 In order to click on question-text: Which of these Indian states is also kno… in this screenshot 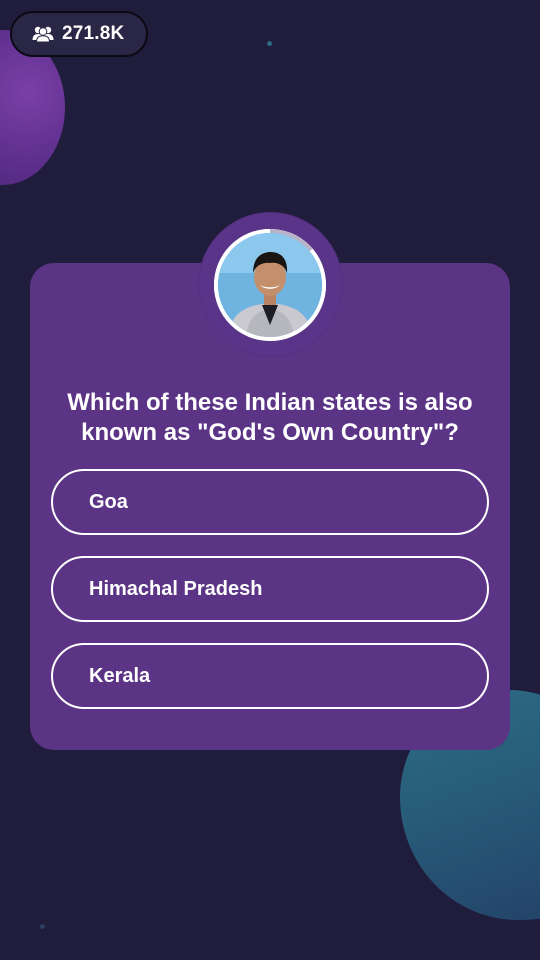, I will do `click(270, 417)`.